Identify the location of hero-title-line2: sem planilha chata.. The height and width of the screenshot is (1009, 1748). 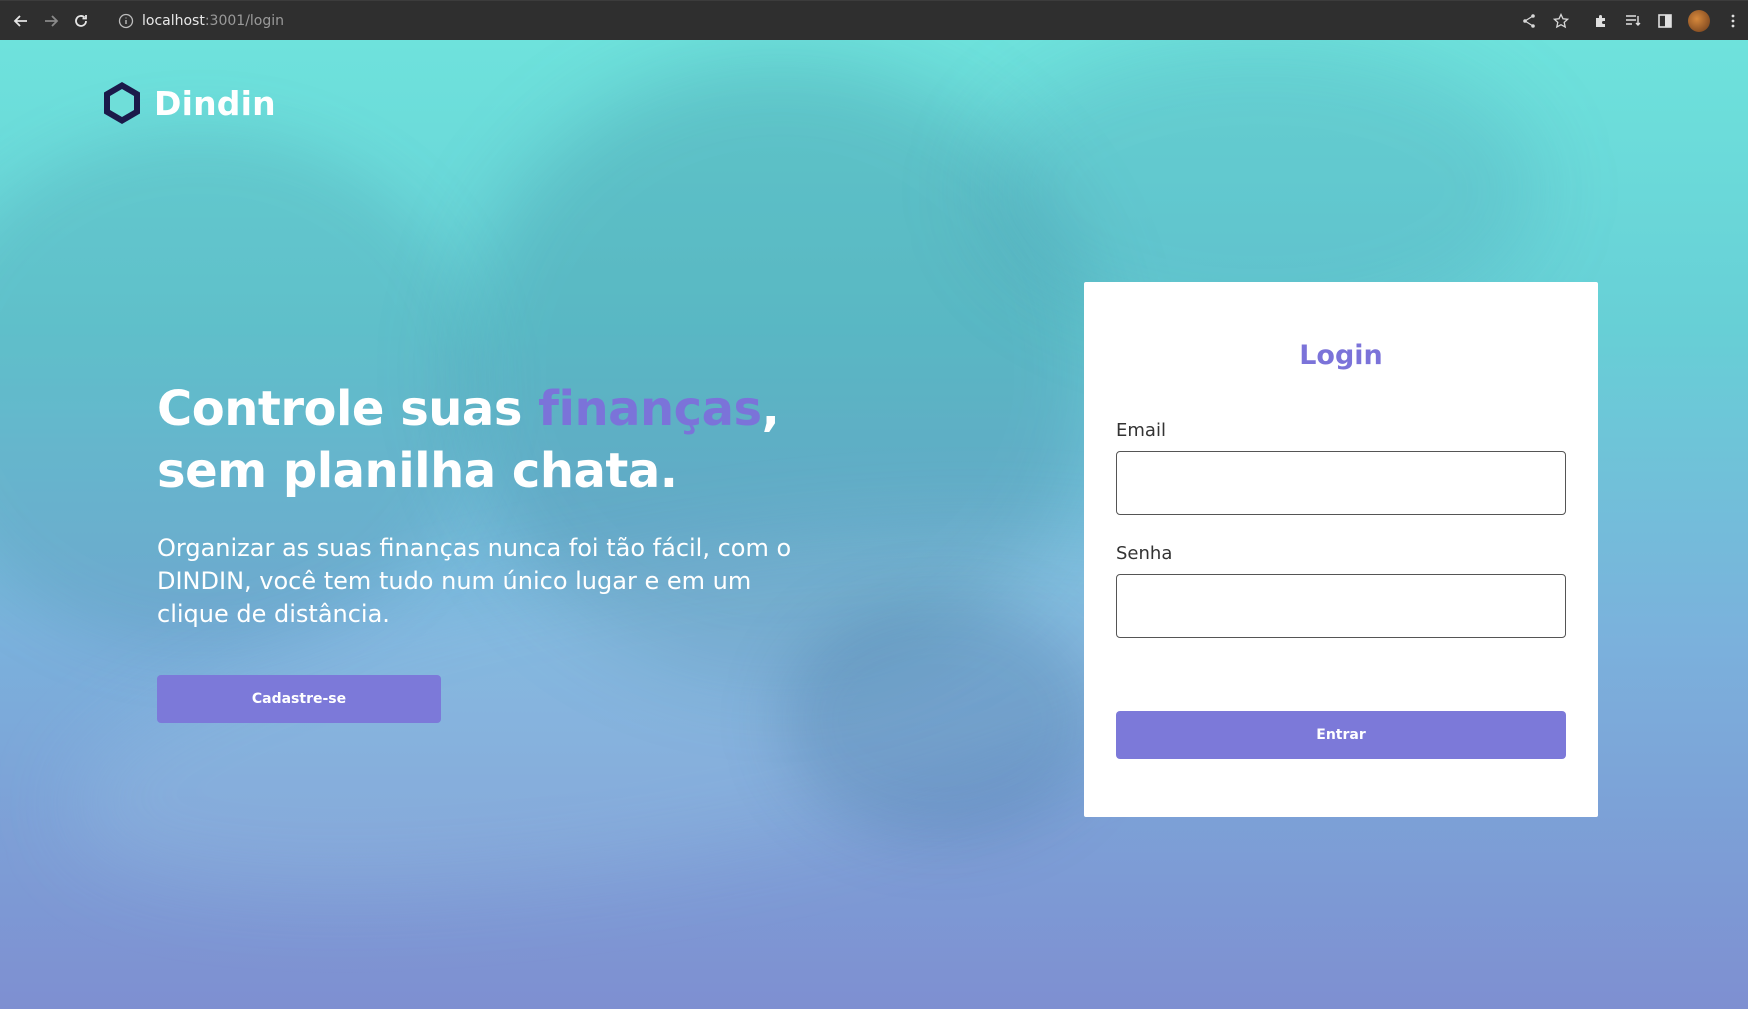
(417, 471).